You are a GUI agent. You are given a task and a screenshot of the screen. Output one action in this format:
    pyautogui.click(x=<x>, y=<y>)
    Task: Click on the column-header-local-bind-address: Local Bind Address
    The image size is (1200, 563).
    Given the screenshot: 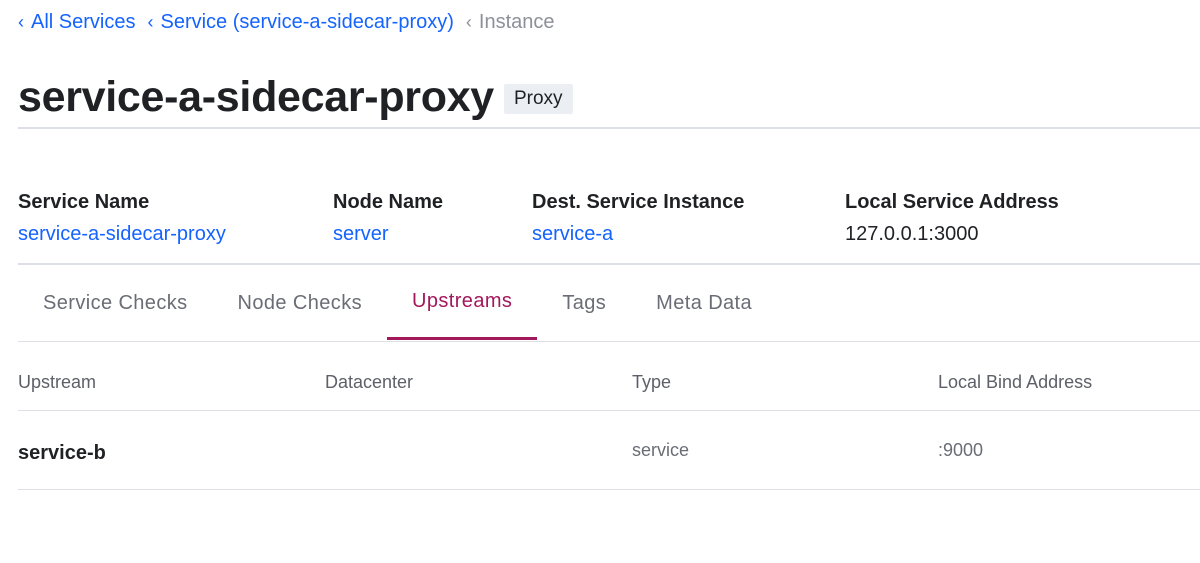 What is the action you would take?
    pyautogui.click(x=1015, y=382)
    